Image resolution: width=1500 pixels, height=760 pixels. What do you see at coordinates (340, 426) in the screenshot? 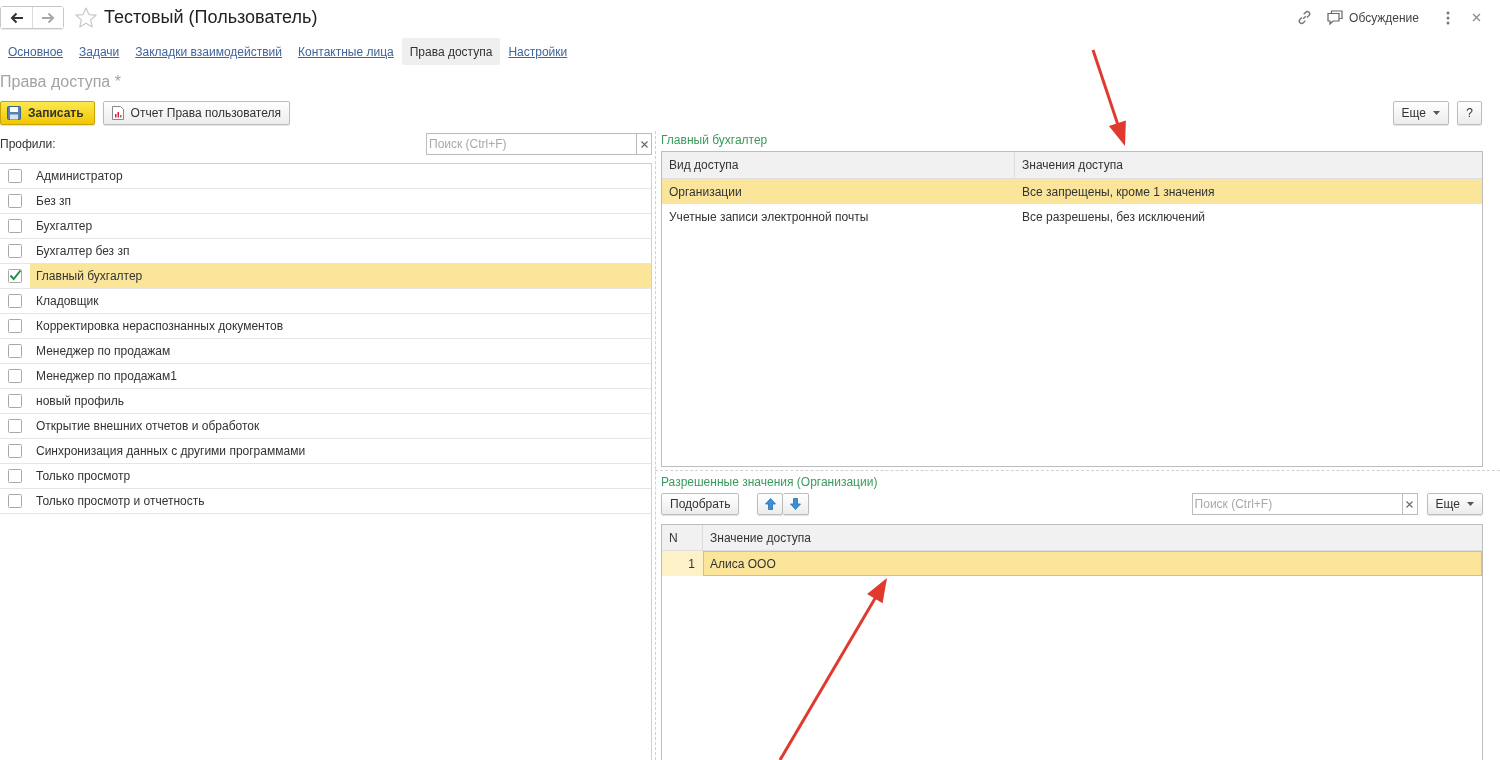
I see `profile-item: Открытие внешних отчетов и обработок` at bounding box center [340, 426].